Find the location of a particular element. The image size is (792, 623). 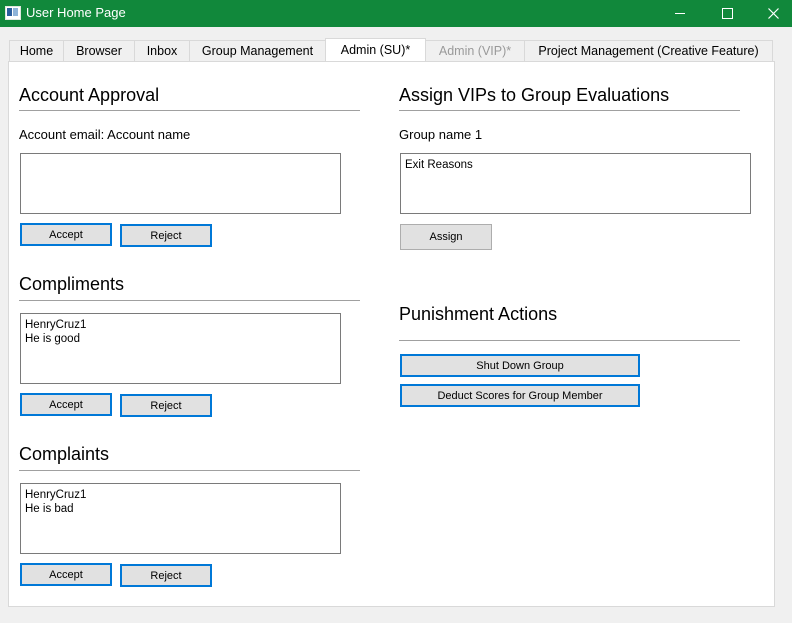

deduct-scores-button: Deduct Scores for Group Member is located at coordinates (520, 395).